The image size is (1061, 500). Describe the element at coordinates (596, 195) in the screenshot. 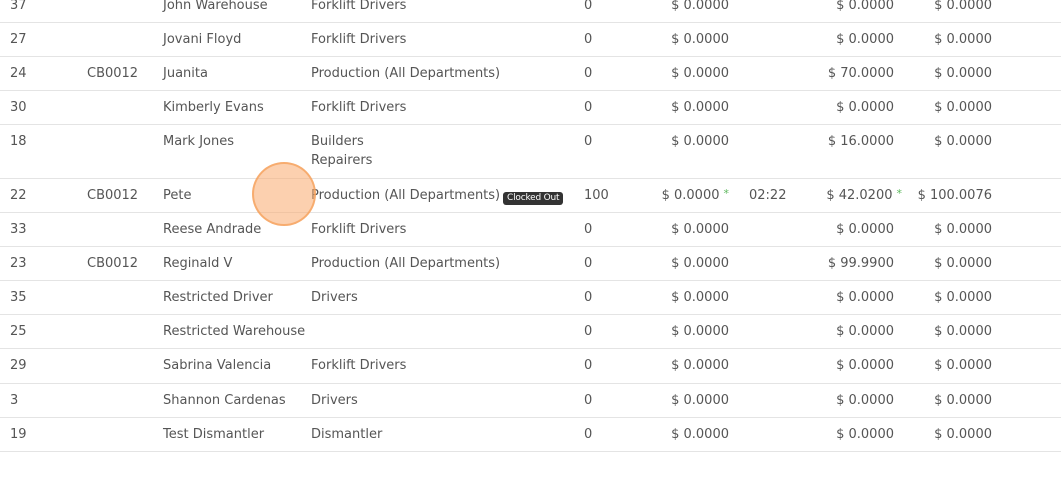

I see `hours-value: 100` at that location.